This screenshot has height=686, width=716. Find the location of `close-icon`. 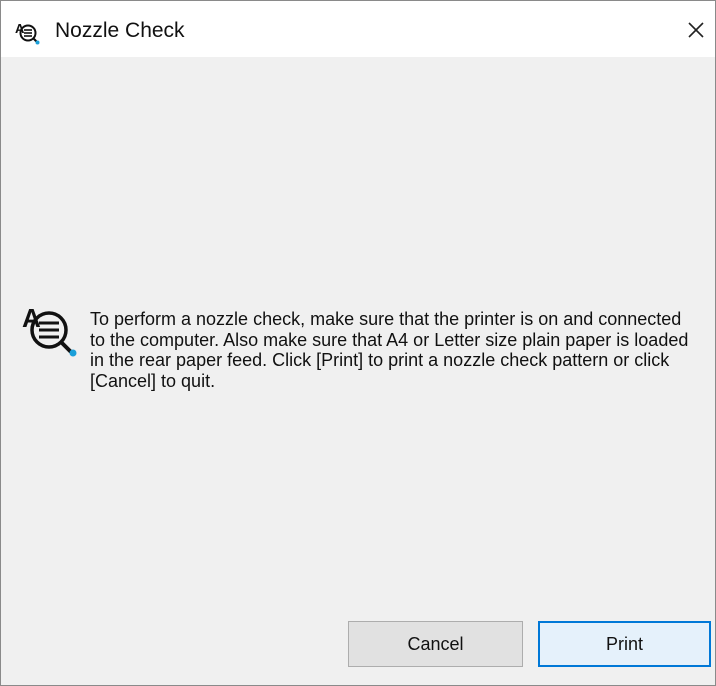

close-icon is located at coordinates (696, 30).